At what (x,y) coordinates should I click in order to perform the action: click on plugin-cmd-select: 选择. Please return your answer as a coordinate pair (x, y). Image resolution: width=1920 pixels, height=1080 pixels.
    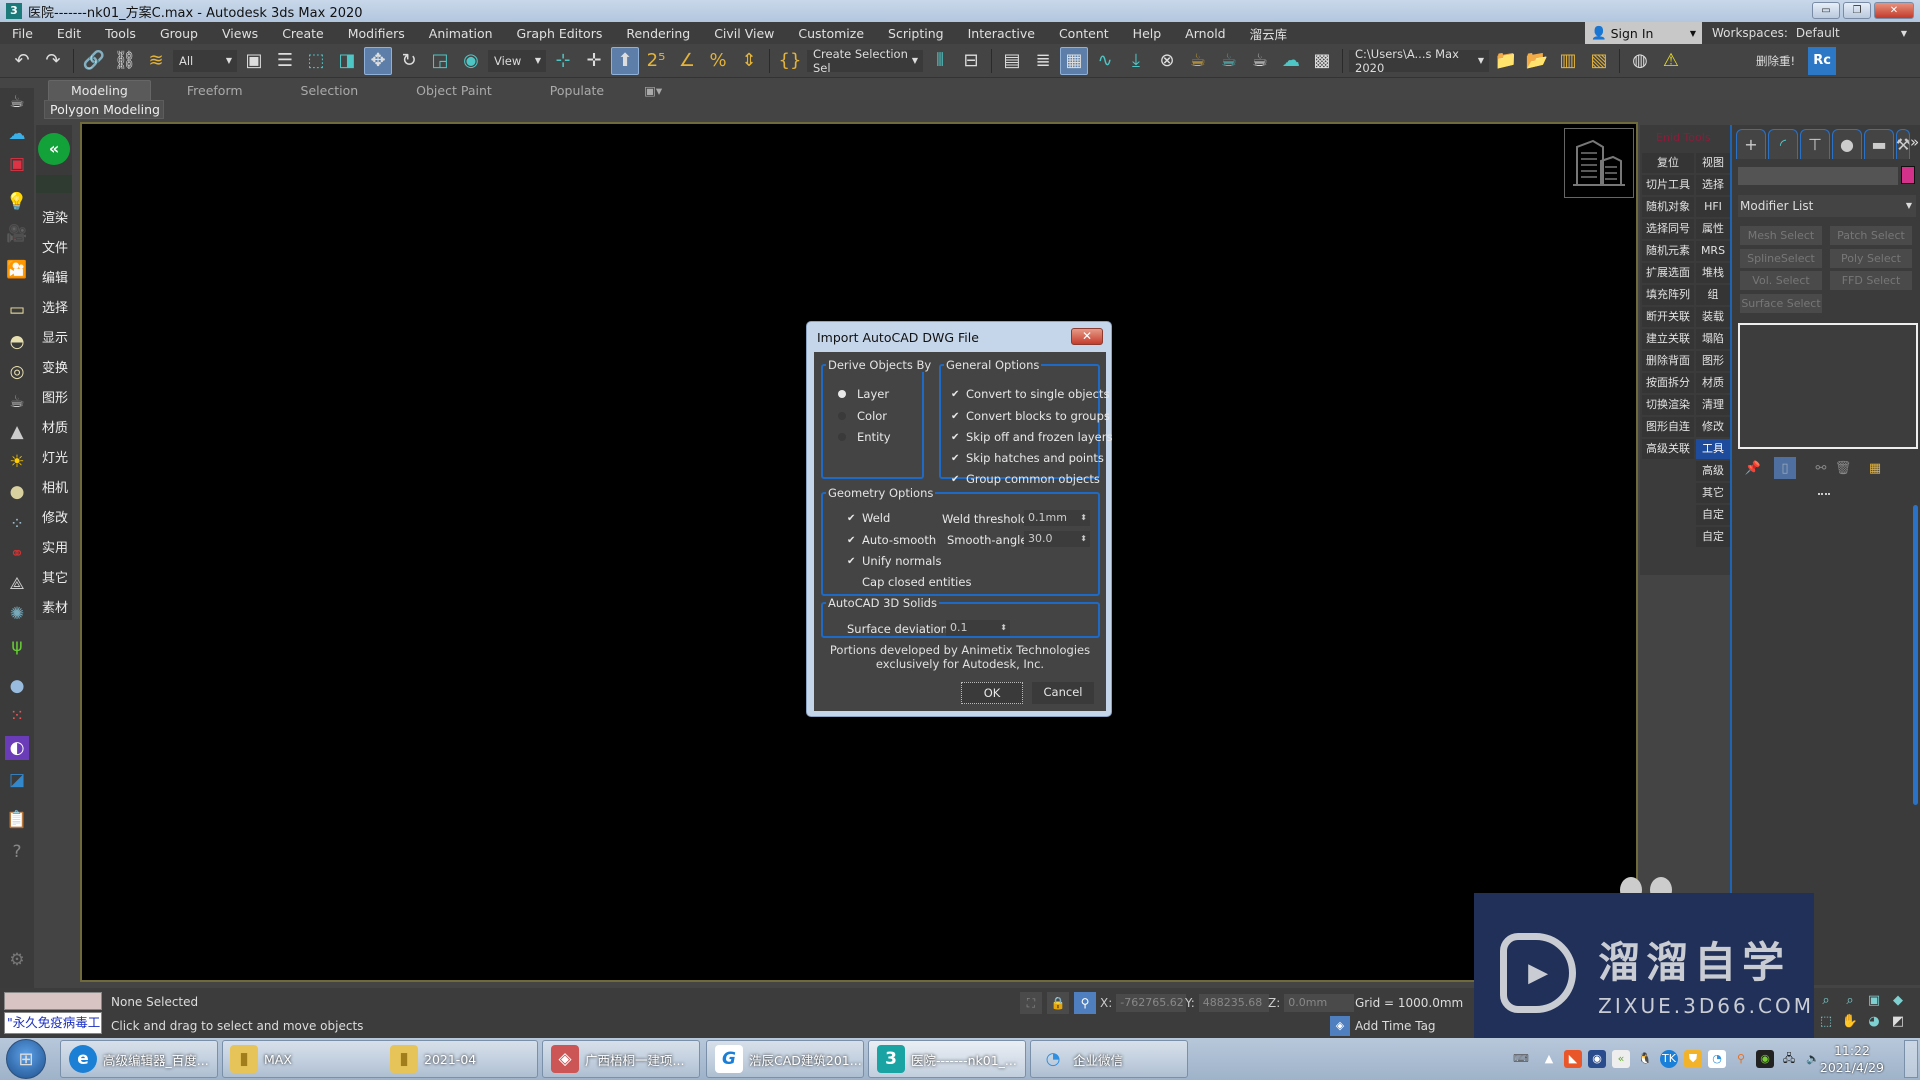
    Looking at the image, I should click on (55, 306).